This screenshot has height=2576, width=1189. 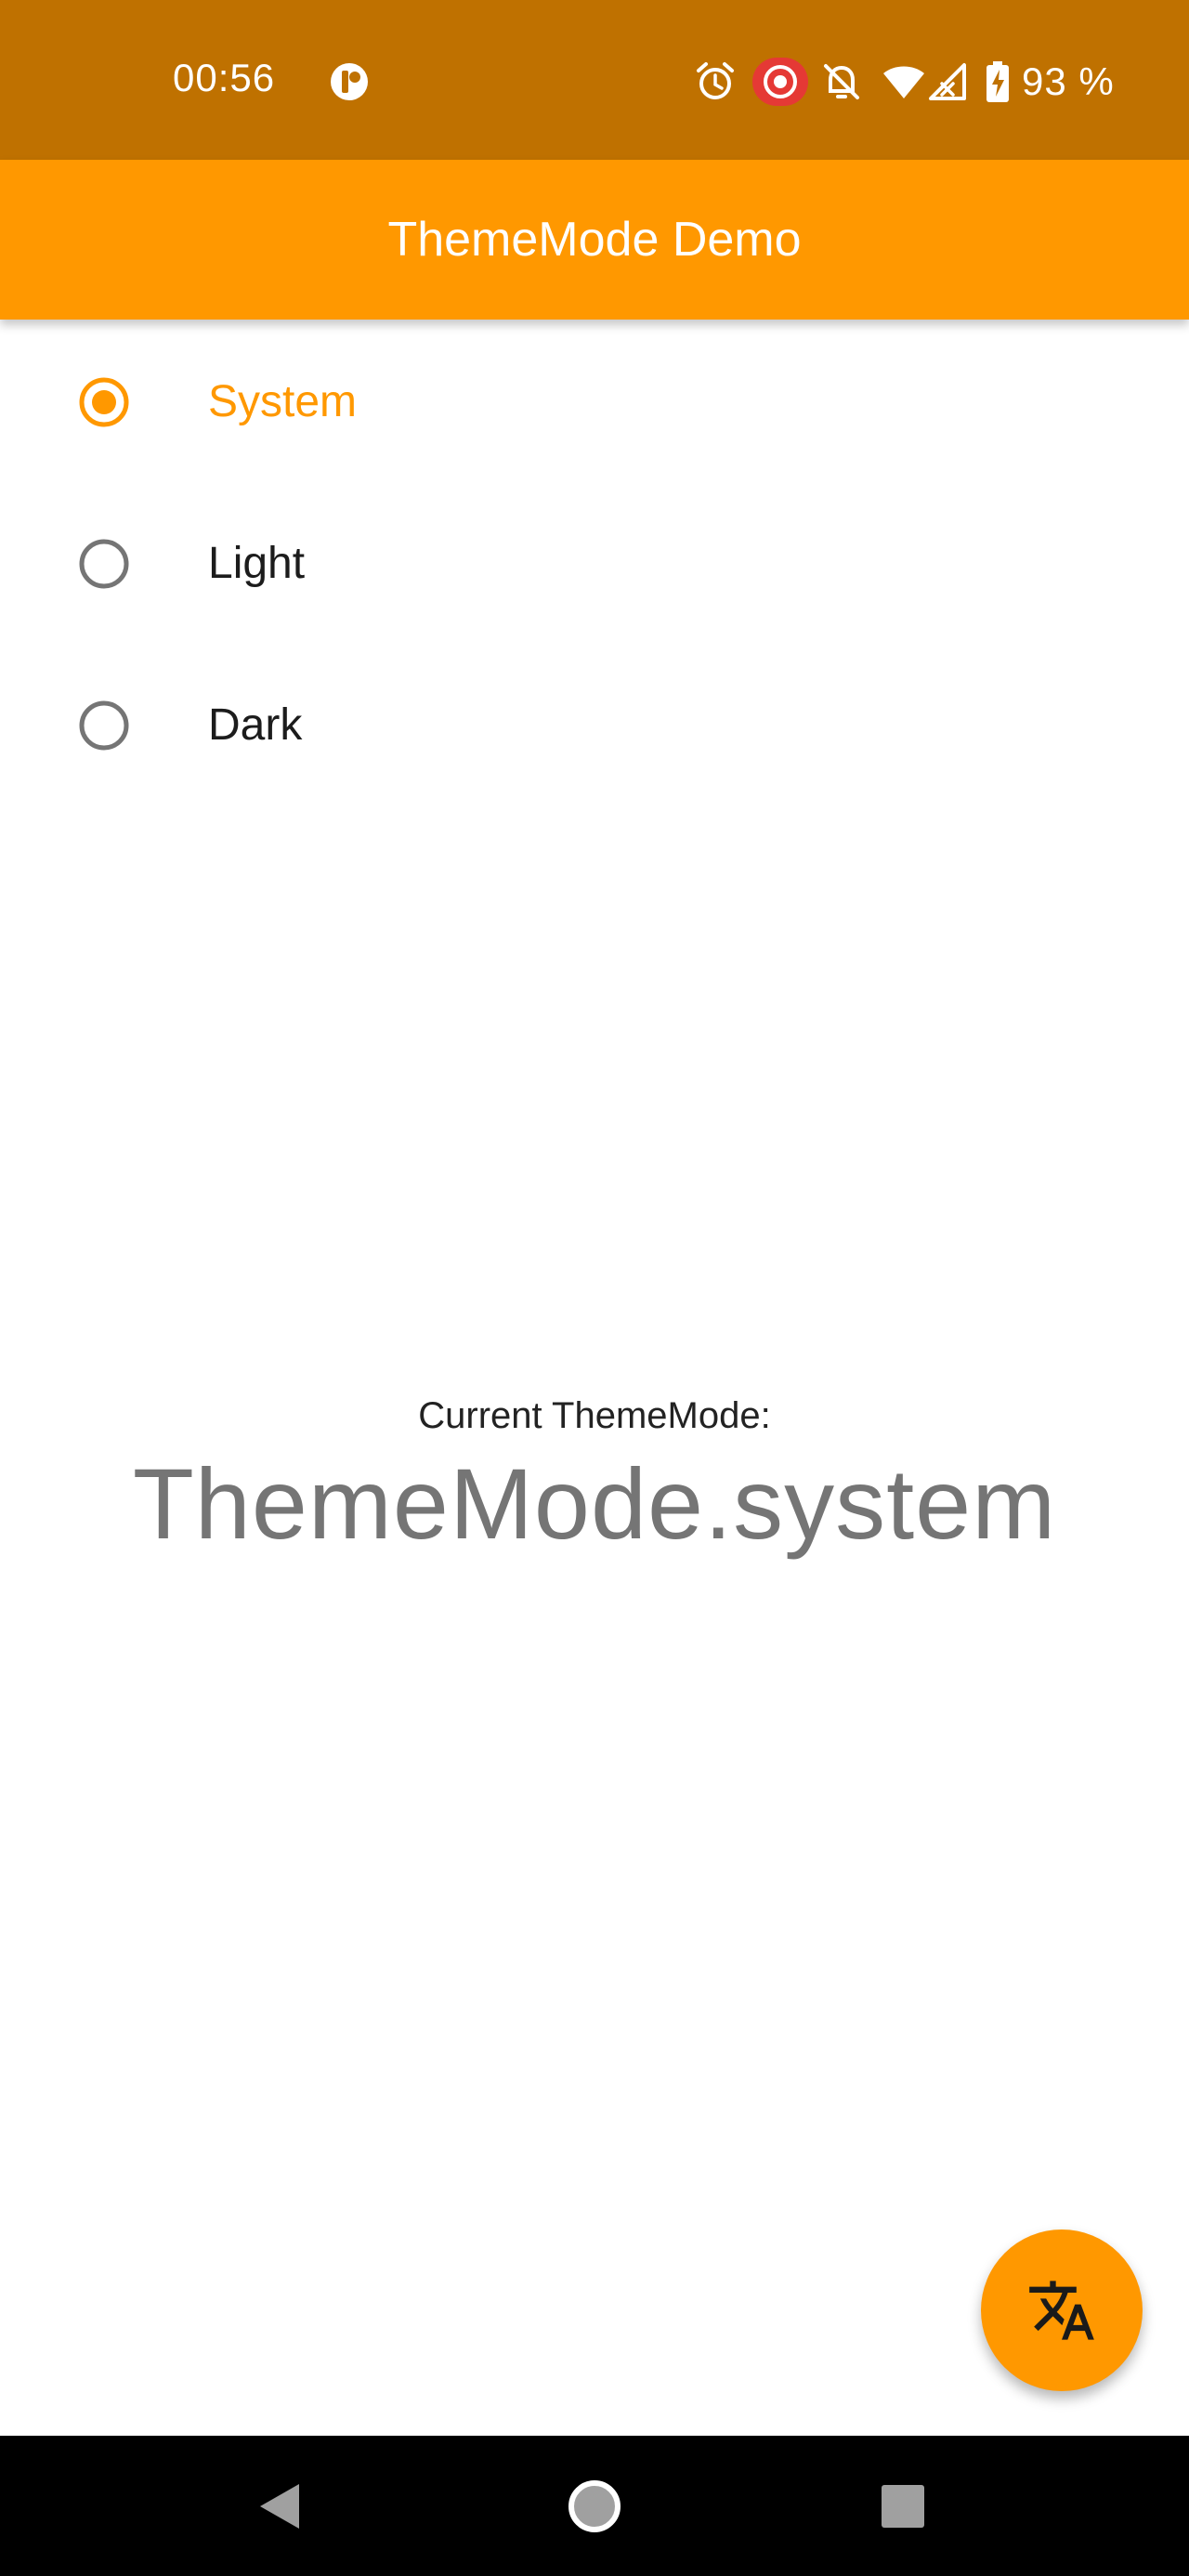 I want to click on back-icon, so click(x=280, y=2506).